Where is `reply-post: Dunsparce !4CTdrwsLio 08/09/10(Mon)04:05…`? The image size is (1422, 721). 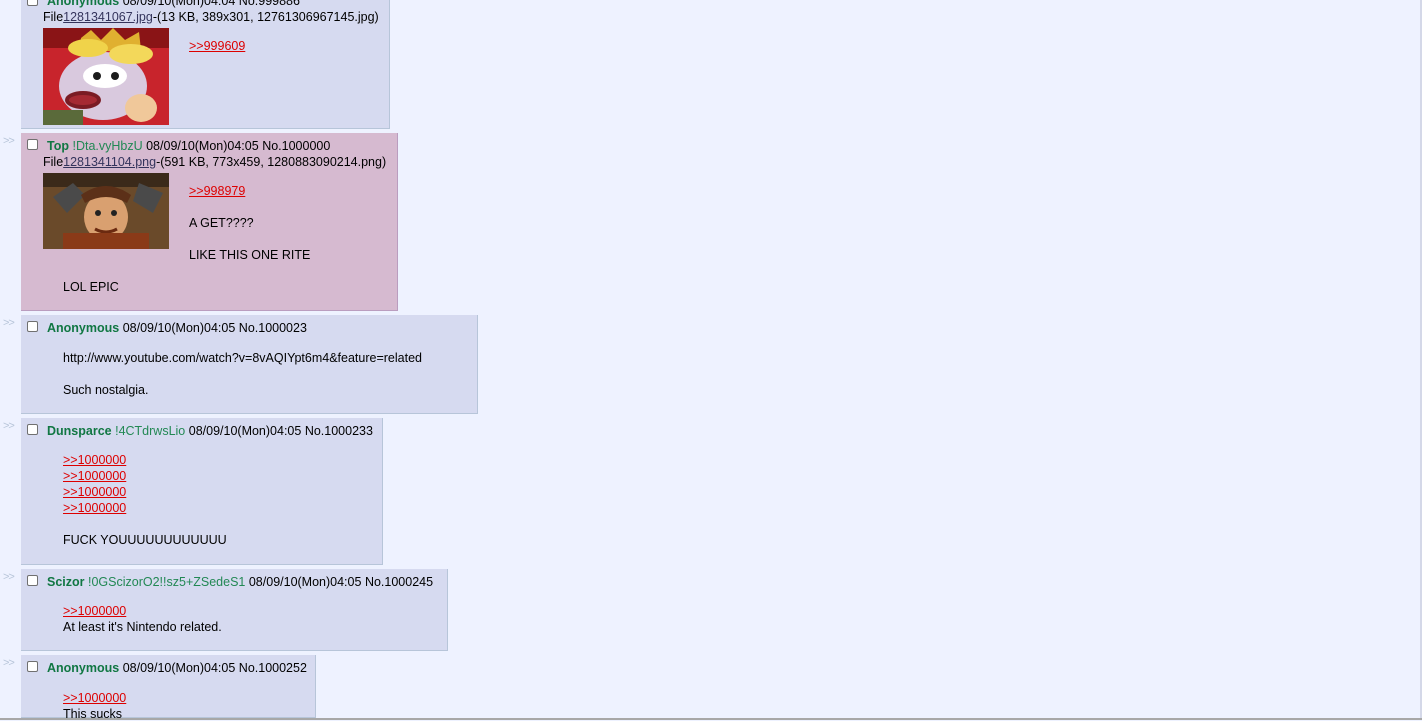
reply-post: Dunsparce !4CTdrwsLio 08/09/10(Mon)04:05… is located at coordinates (202, 491).